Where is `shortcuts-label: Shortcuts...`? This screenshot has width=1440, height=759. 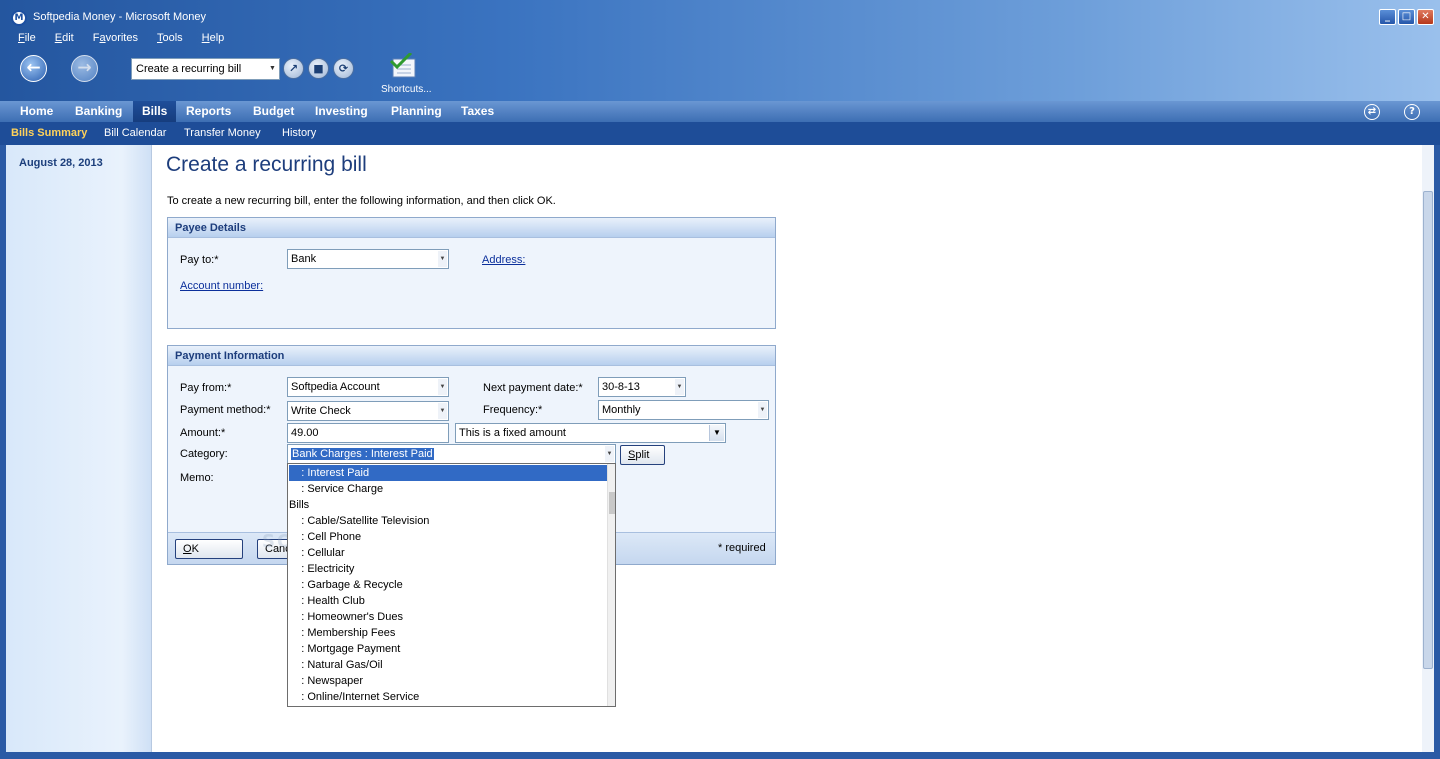
shortcuts-label: Shortcuts... is located at coordinates (406, 89).